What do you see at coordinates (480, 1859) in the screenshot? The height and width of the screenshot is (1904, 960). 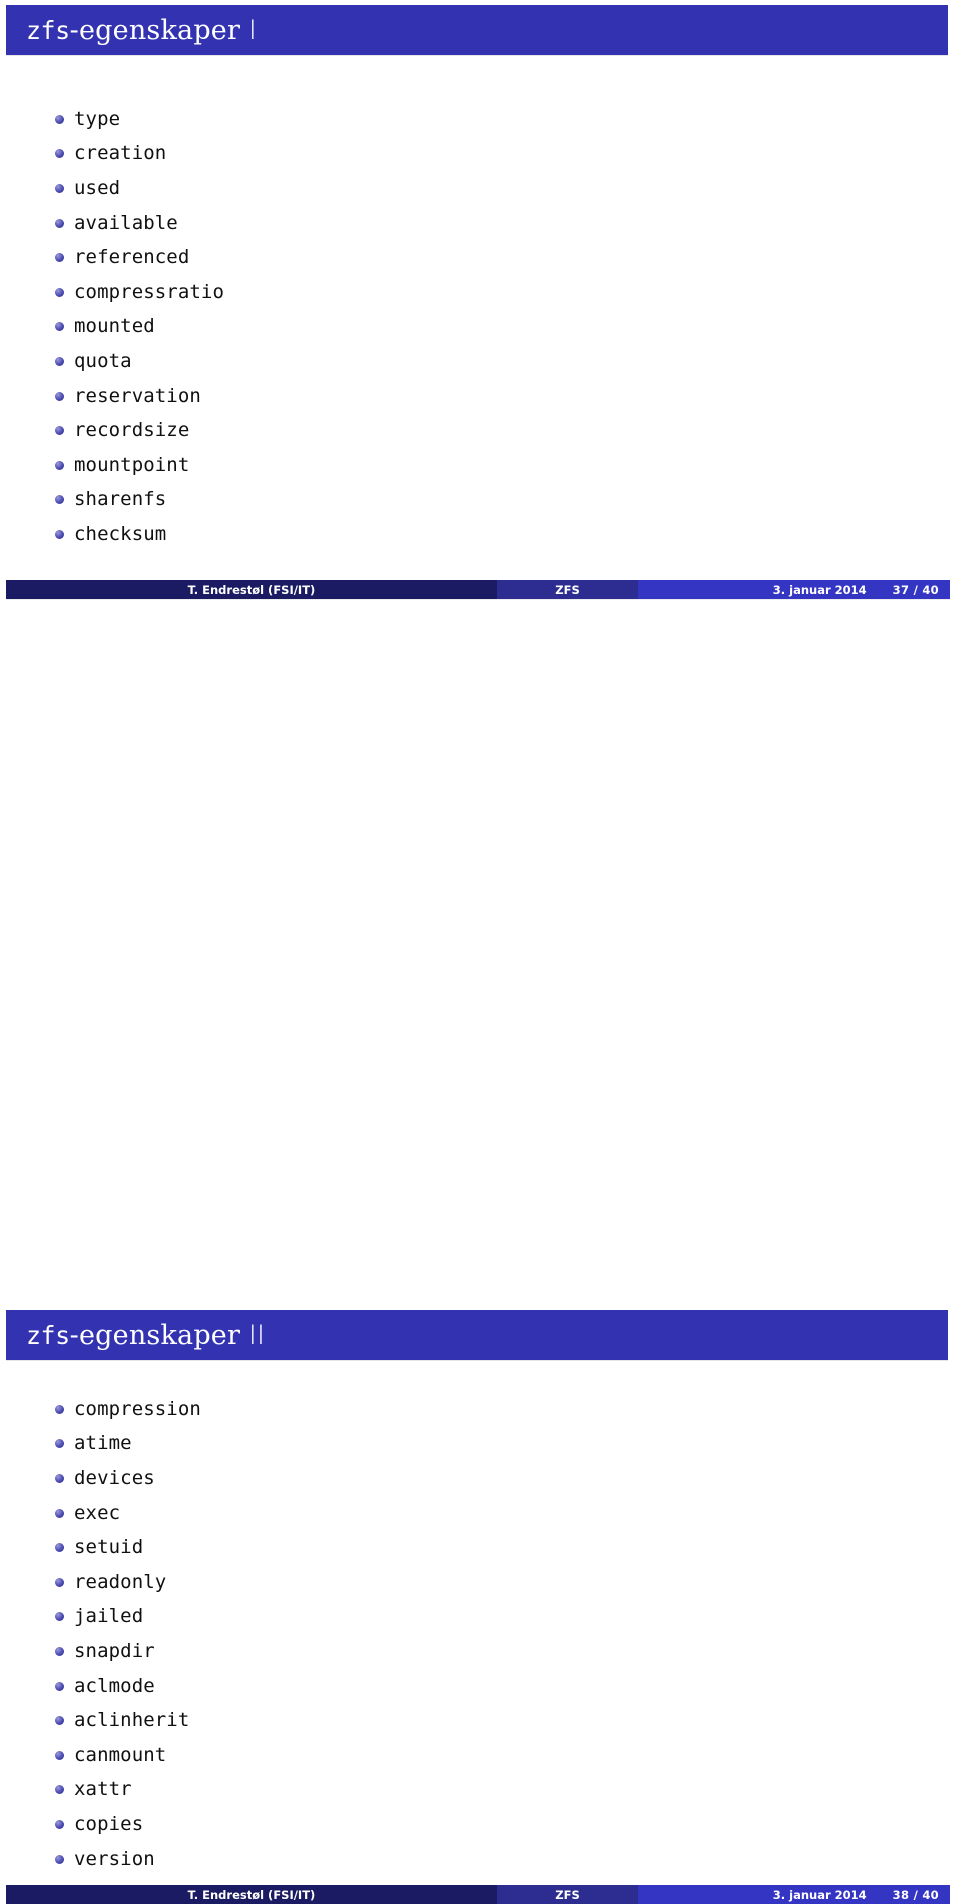 I see `list-item: version` at bounding box center [480, 1859].